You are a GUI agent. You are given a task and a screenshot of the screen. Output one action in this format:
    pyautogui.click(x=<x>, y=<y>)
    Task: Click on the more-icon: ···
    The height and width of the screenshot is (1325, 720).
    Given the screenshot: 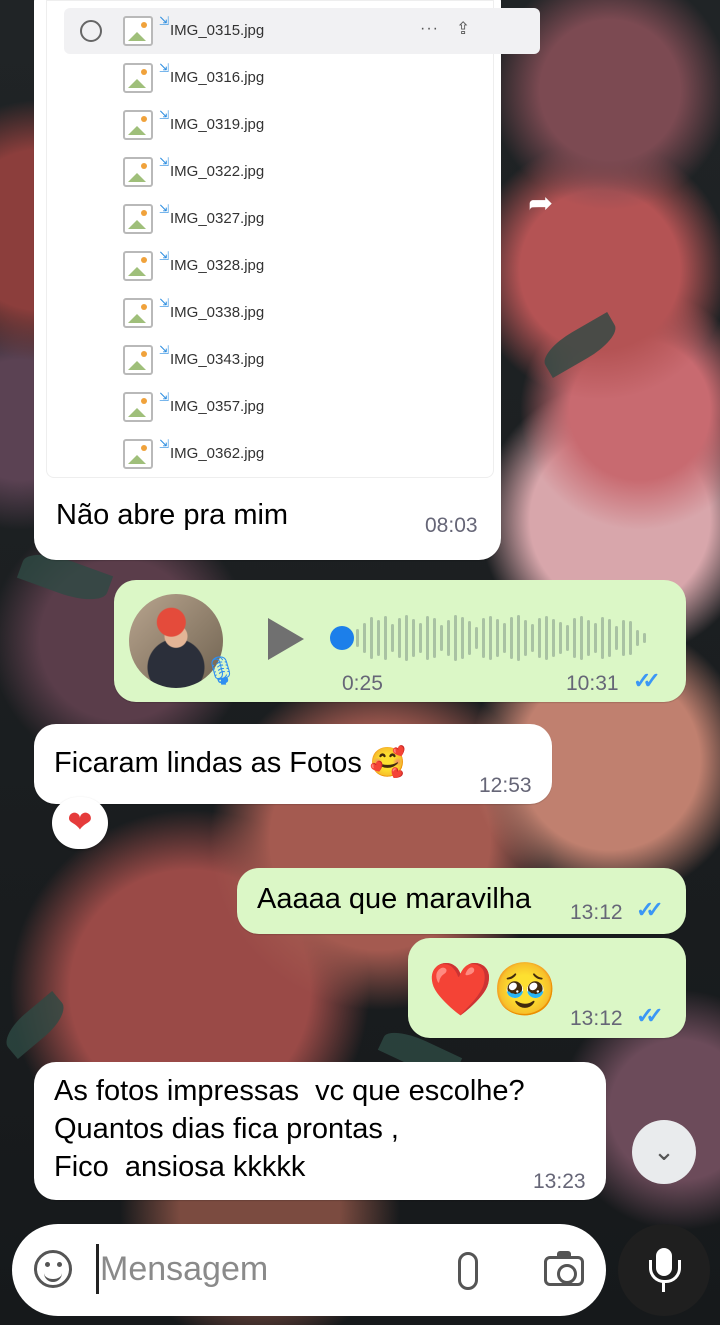 What is the action you would take?
    pyautogui.click(x=429, y=29)
    